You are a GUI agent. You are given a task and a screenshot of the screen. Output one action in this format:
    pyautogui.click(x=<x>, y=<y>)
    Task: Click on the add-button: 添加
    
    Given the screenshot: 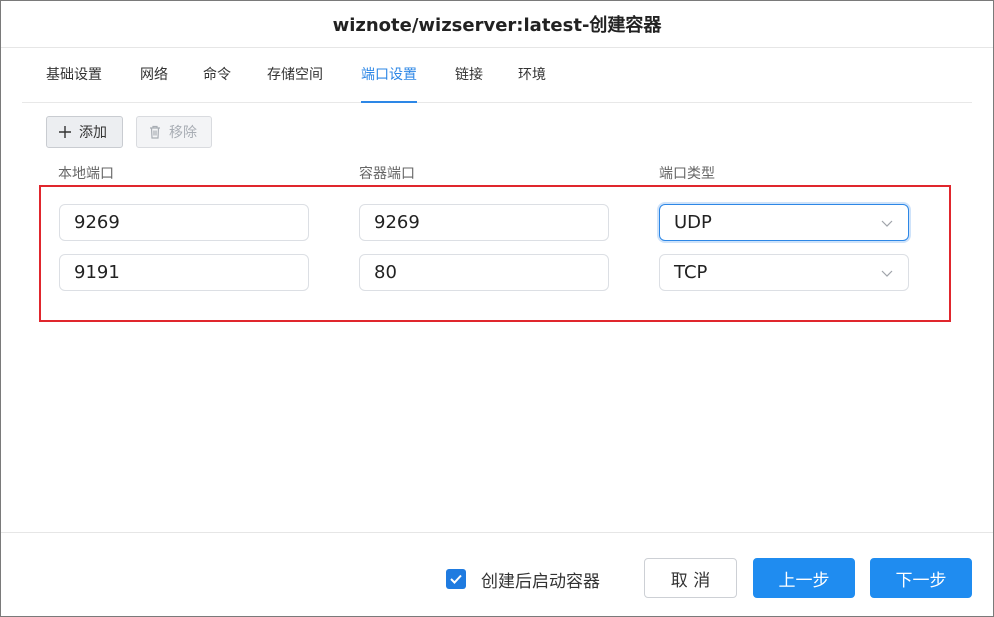 What is the action you would take?
    pyautogui.click(x=84, y=132)
    